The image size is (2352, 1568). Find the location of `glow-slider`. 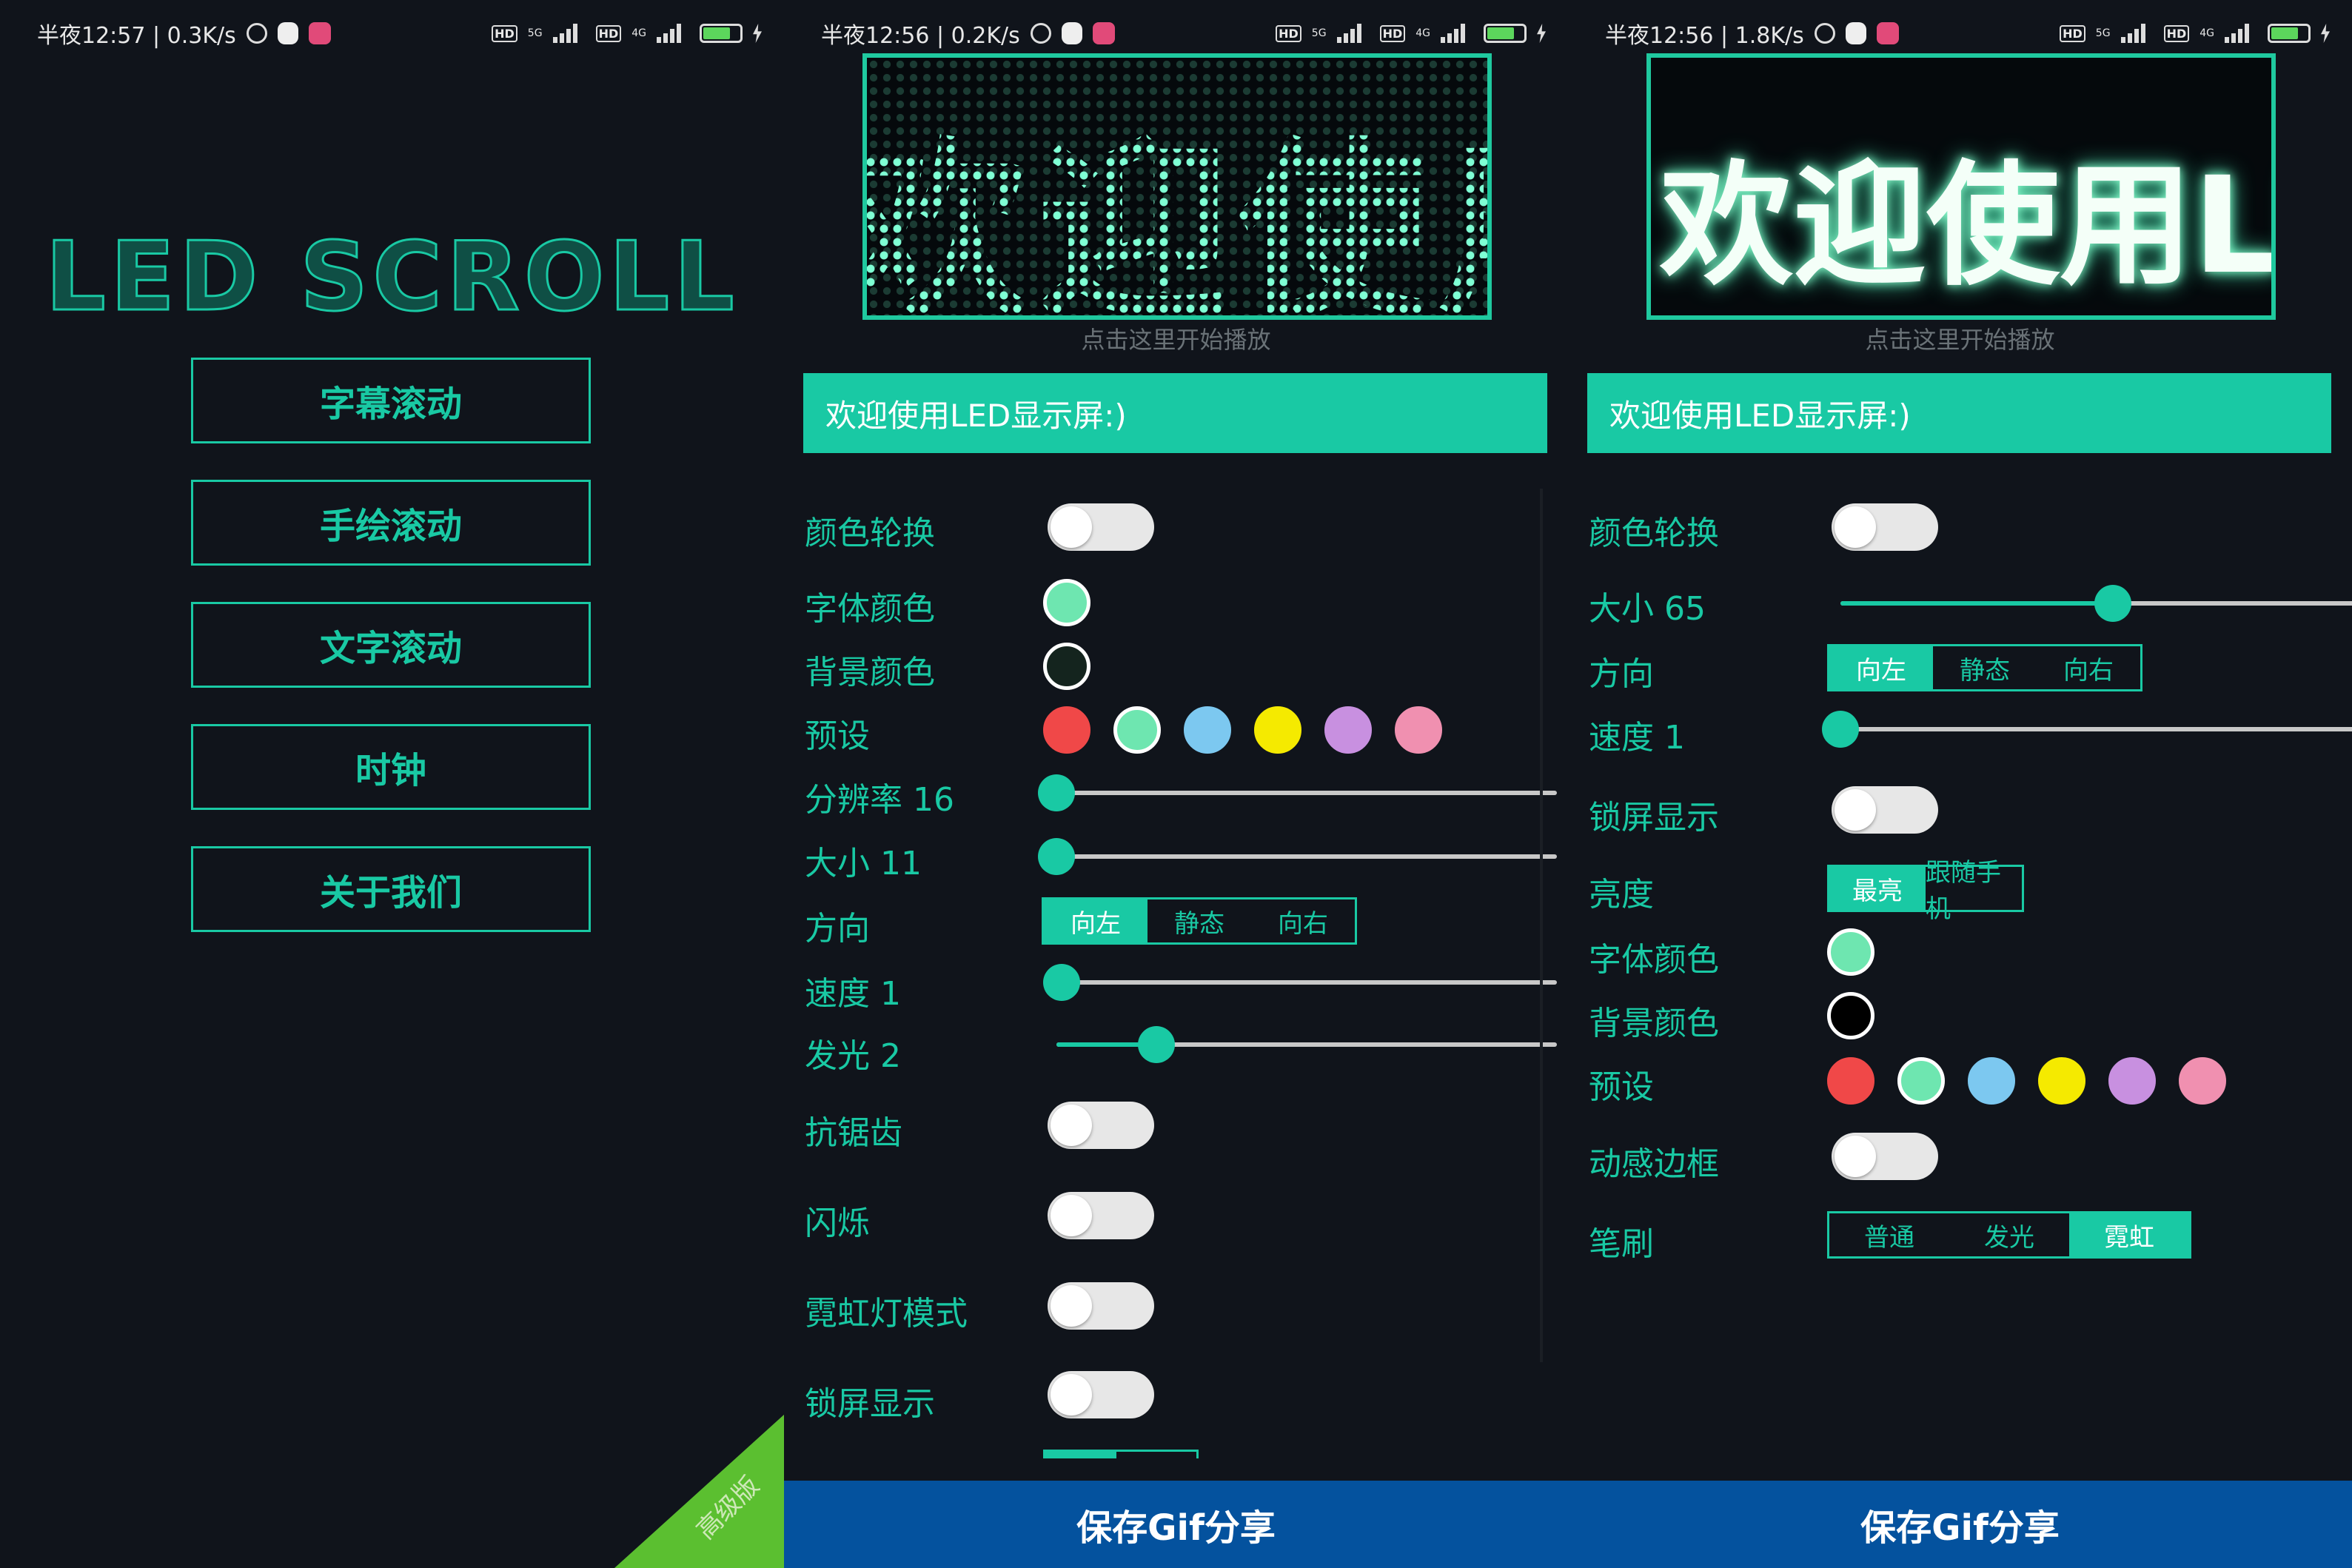

glow-slider is located at coordinates (1306, 1044).